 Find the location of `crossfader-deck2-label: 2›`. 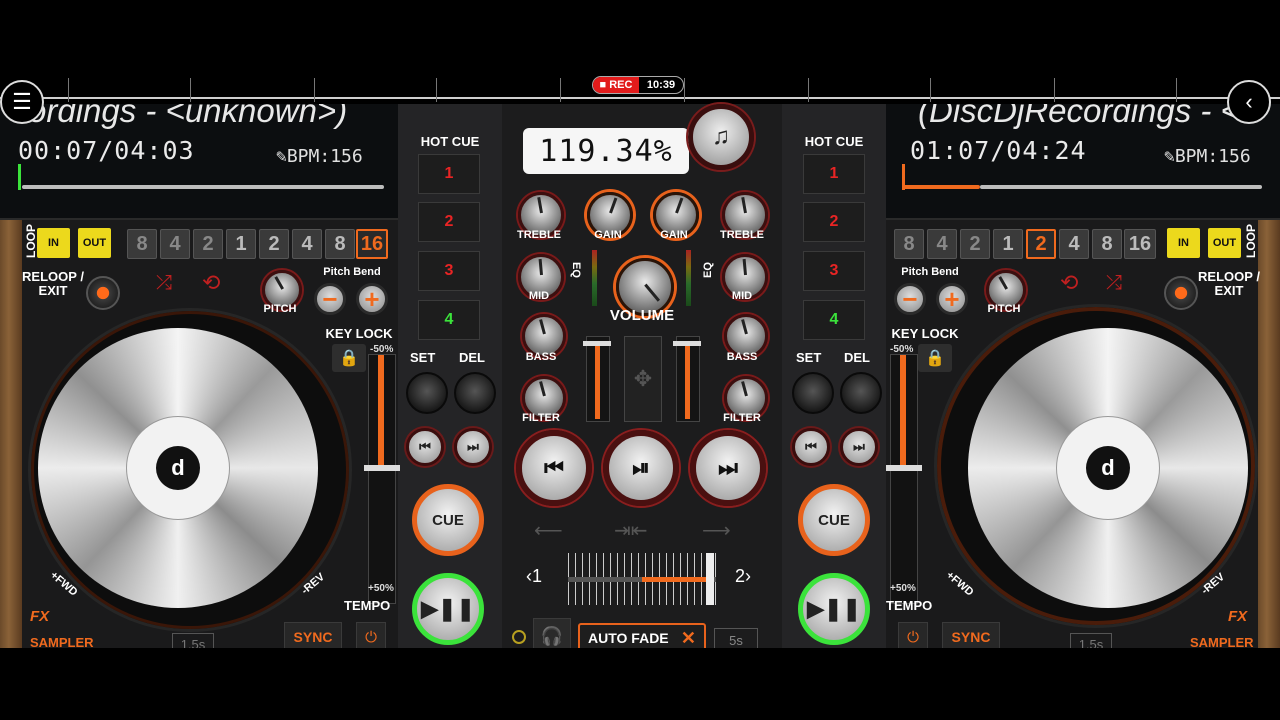

crossfader-deck2-label: 2› is located at coordinates (743, 576).